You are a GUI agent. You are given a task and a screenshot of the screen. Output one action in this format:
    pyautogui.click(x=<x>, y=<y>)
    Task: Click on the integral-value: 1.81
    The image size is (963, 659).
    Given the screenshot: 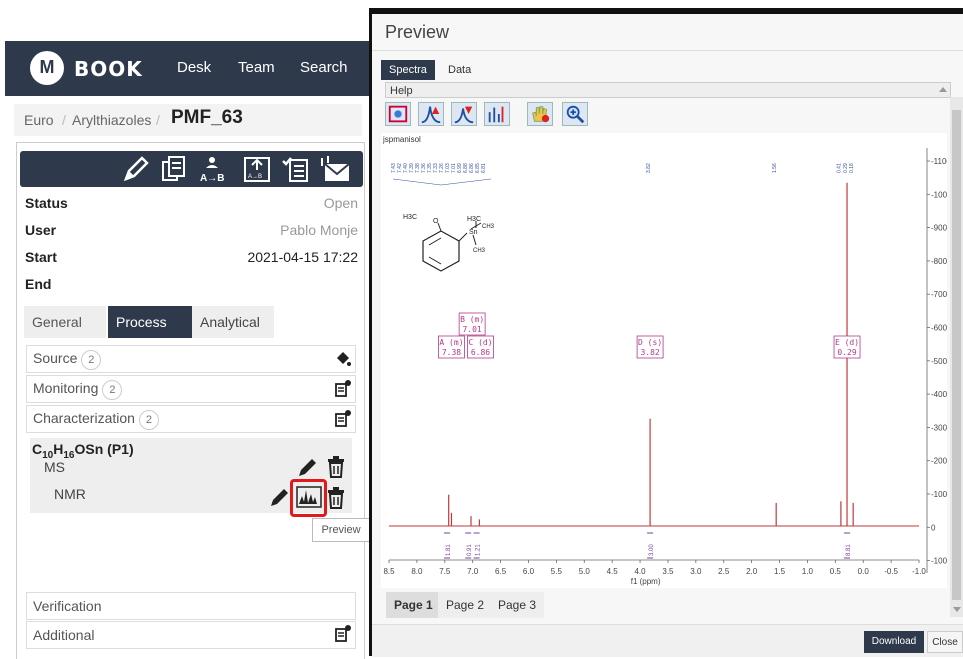 What is the action you would take?
    pyautogui.click(x=449, y=550)
    